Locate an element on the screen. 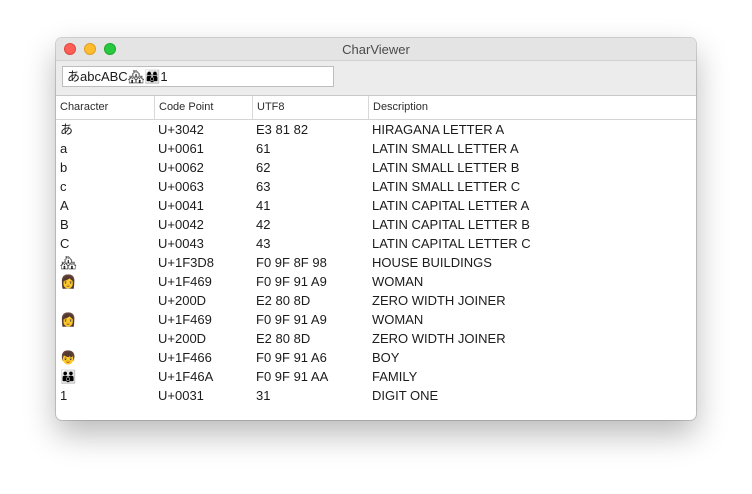  cell-utf8: F0 9F 8F 98 is located at coordinates (291, 262).